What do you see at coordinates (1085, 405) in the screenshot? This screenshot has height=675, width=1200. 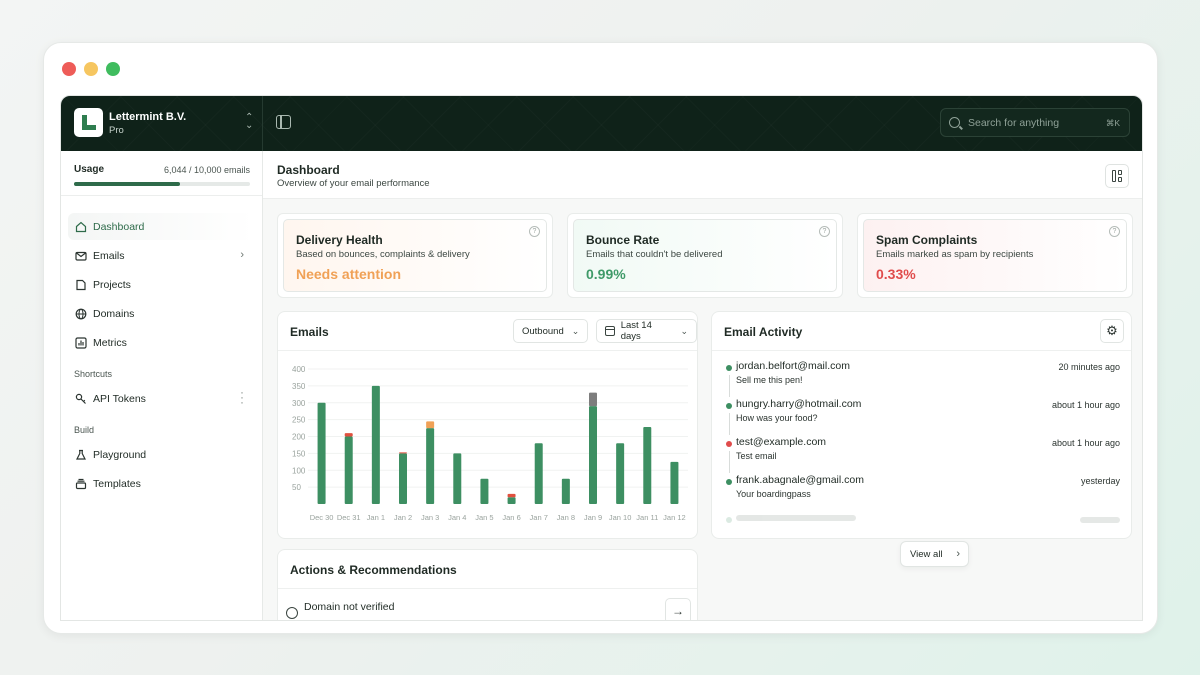 I see `activity-time: about 1 hour ago` at bounding box center [1085, 405].